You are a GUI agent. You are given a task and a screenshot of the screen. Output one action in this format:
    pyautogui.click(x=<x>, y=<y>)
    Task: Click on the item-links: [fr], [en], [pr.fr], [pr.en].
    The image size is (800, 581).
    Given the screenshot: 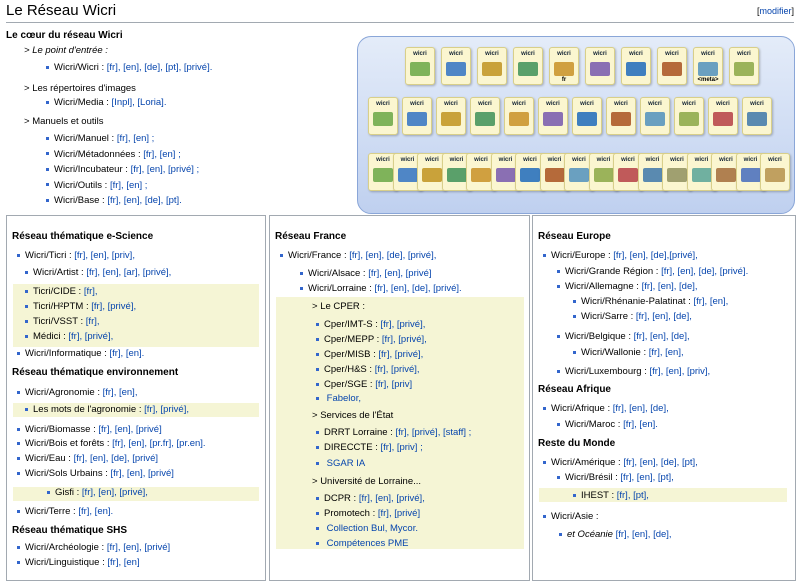 What is the action you would take?
    pyautogui.click(x=158, y=443)
    